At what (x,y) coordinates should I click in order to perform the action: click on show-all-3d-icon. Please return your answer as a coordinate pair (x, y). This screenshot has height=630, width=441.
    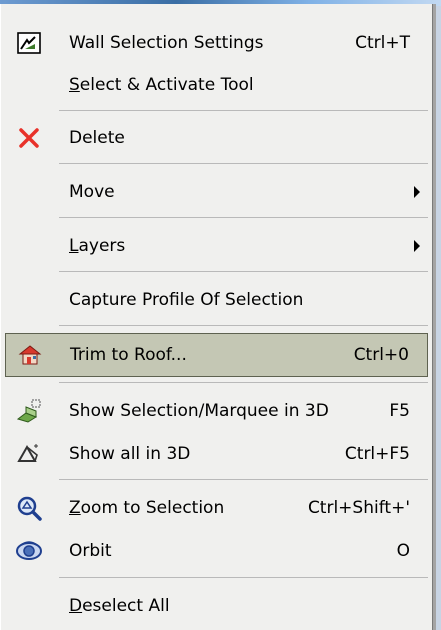
    Looking at the image, I should click on (29, 454).